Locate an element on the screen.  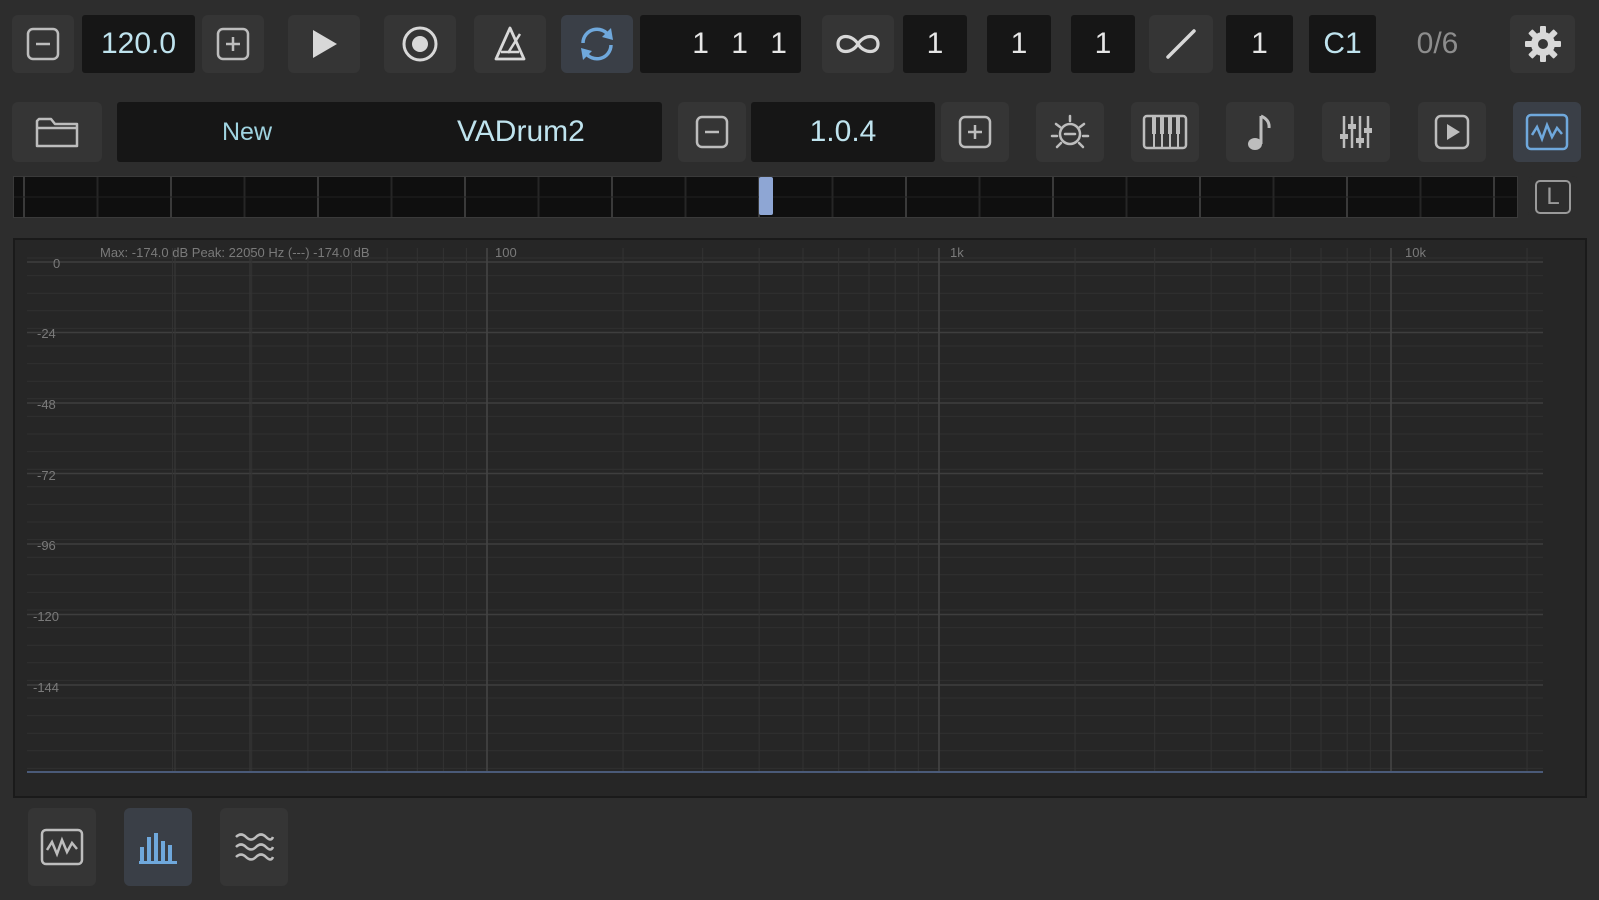
playhead-handle is located at coordinates (766, 196).